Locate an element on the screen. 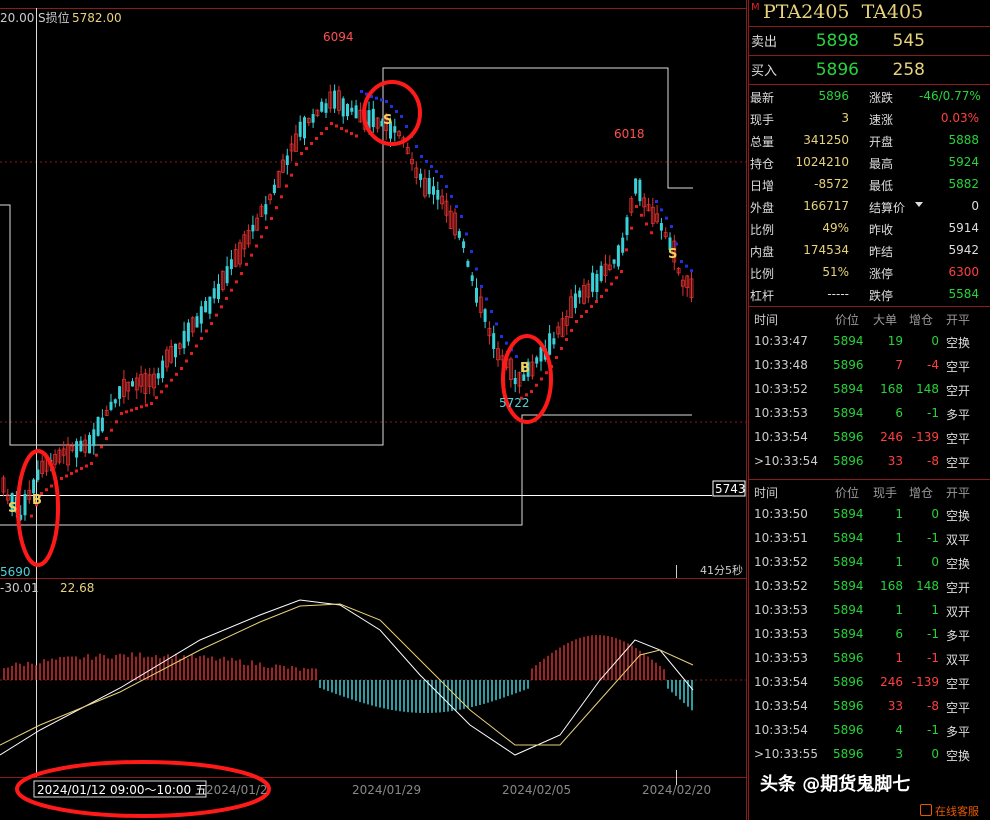  online-service-link: 在线客服 is located at coordinates (949, 811).